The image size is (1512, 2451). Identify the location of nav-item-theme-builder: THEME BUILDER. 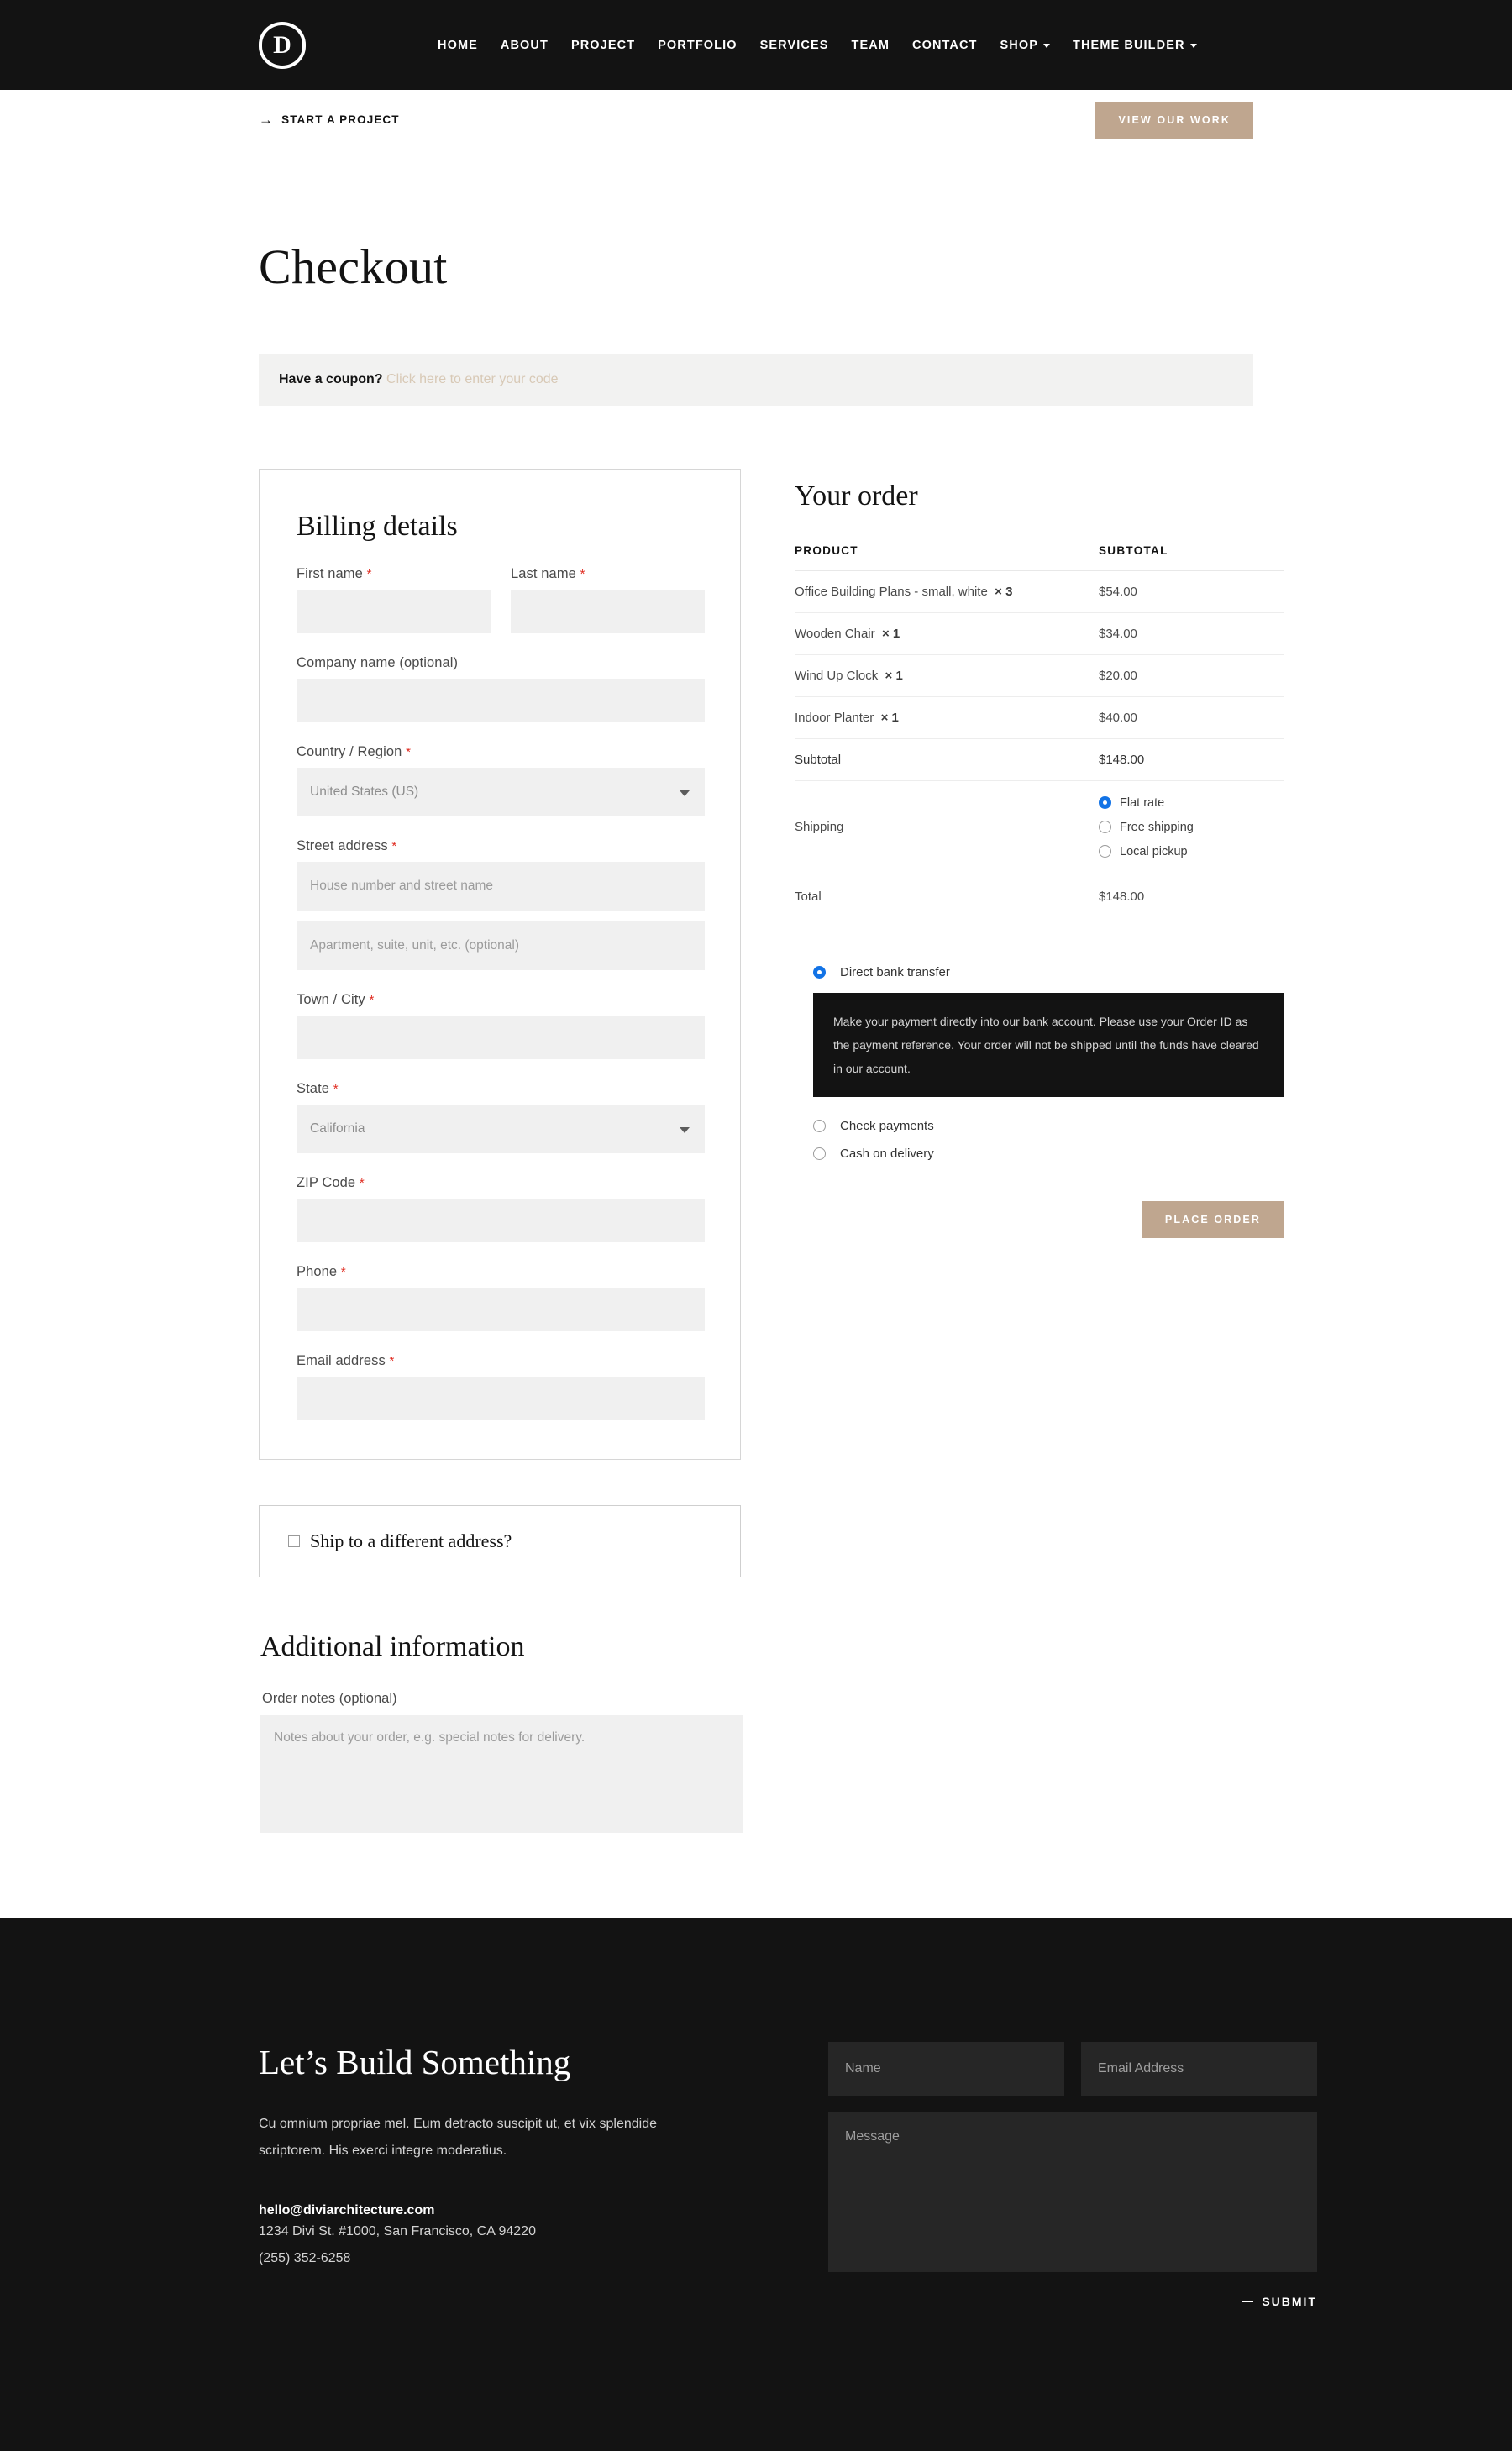
(1135, 45).